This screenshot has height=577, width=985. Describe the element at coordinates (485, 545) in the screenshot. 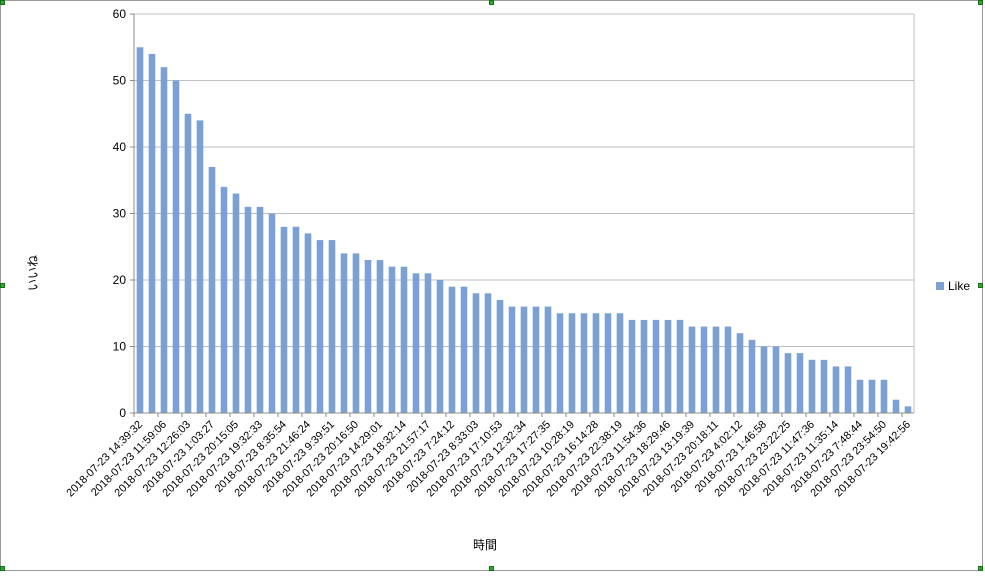

I see `x-axis-label: 時間` at that location.